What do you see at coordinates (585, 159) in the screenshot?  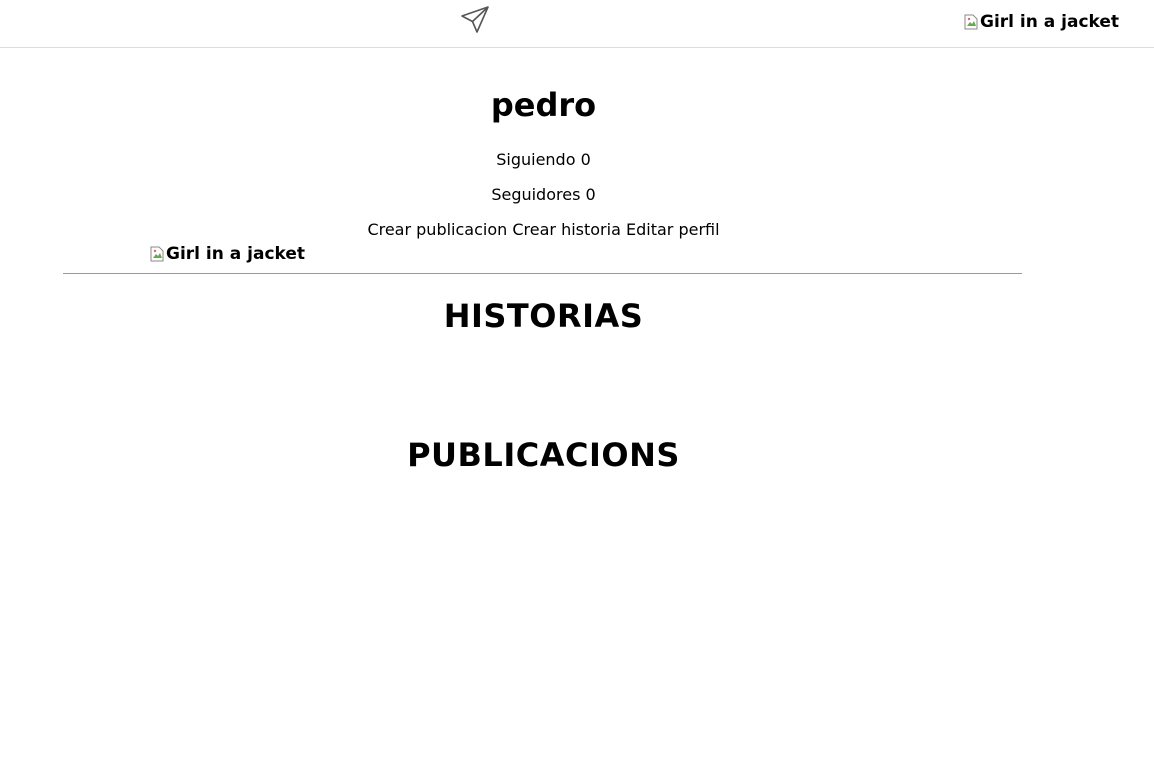 I see `following-count: 0` at bounding box center [585, 159].